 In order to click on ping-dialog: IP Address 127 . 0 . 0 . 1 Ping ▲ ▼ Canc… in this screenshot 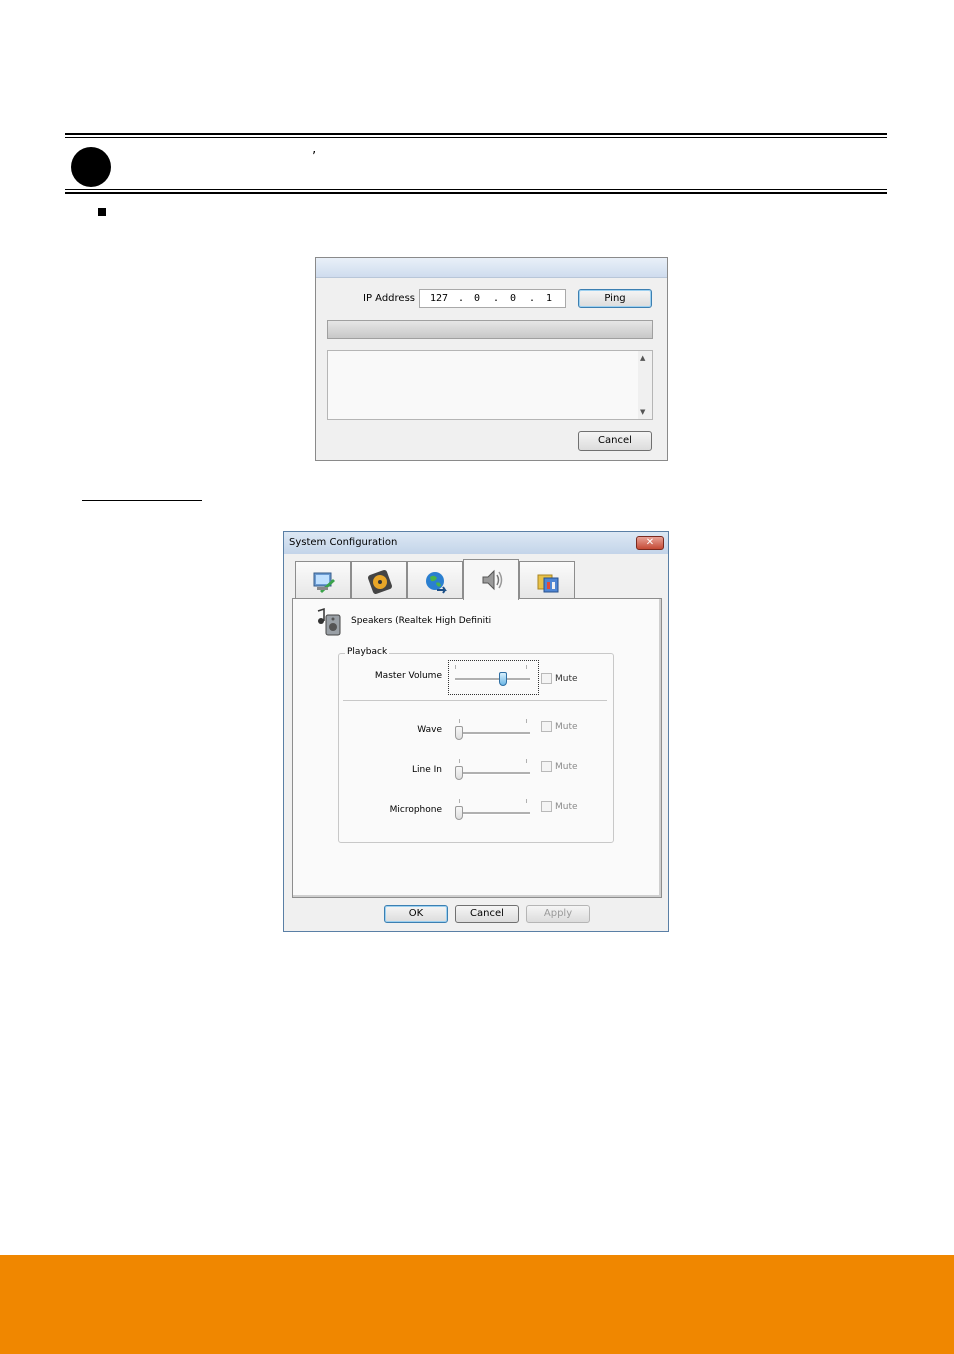, I will do `click(491, 359)`.